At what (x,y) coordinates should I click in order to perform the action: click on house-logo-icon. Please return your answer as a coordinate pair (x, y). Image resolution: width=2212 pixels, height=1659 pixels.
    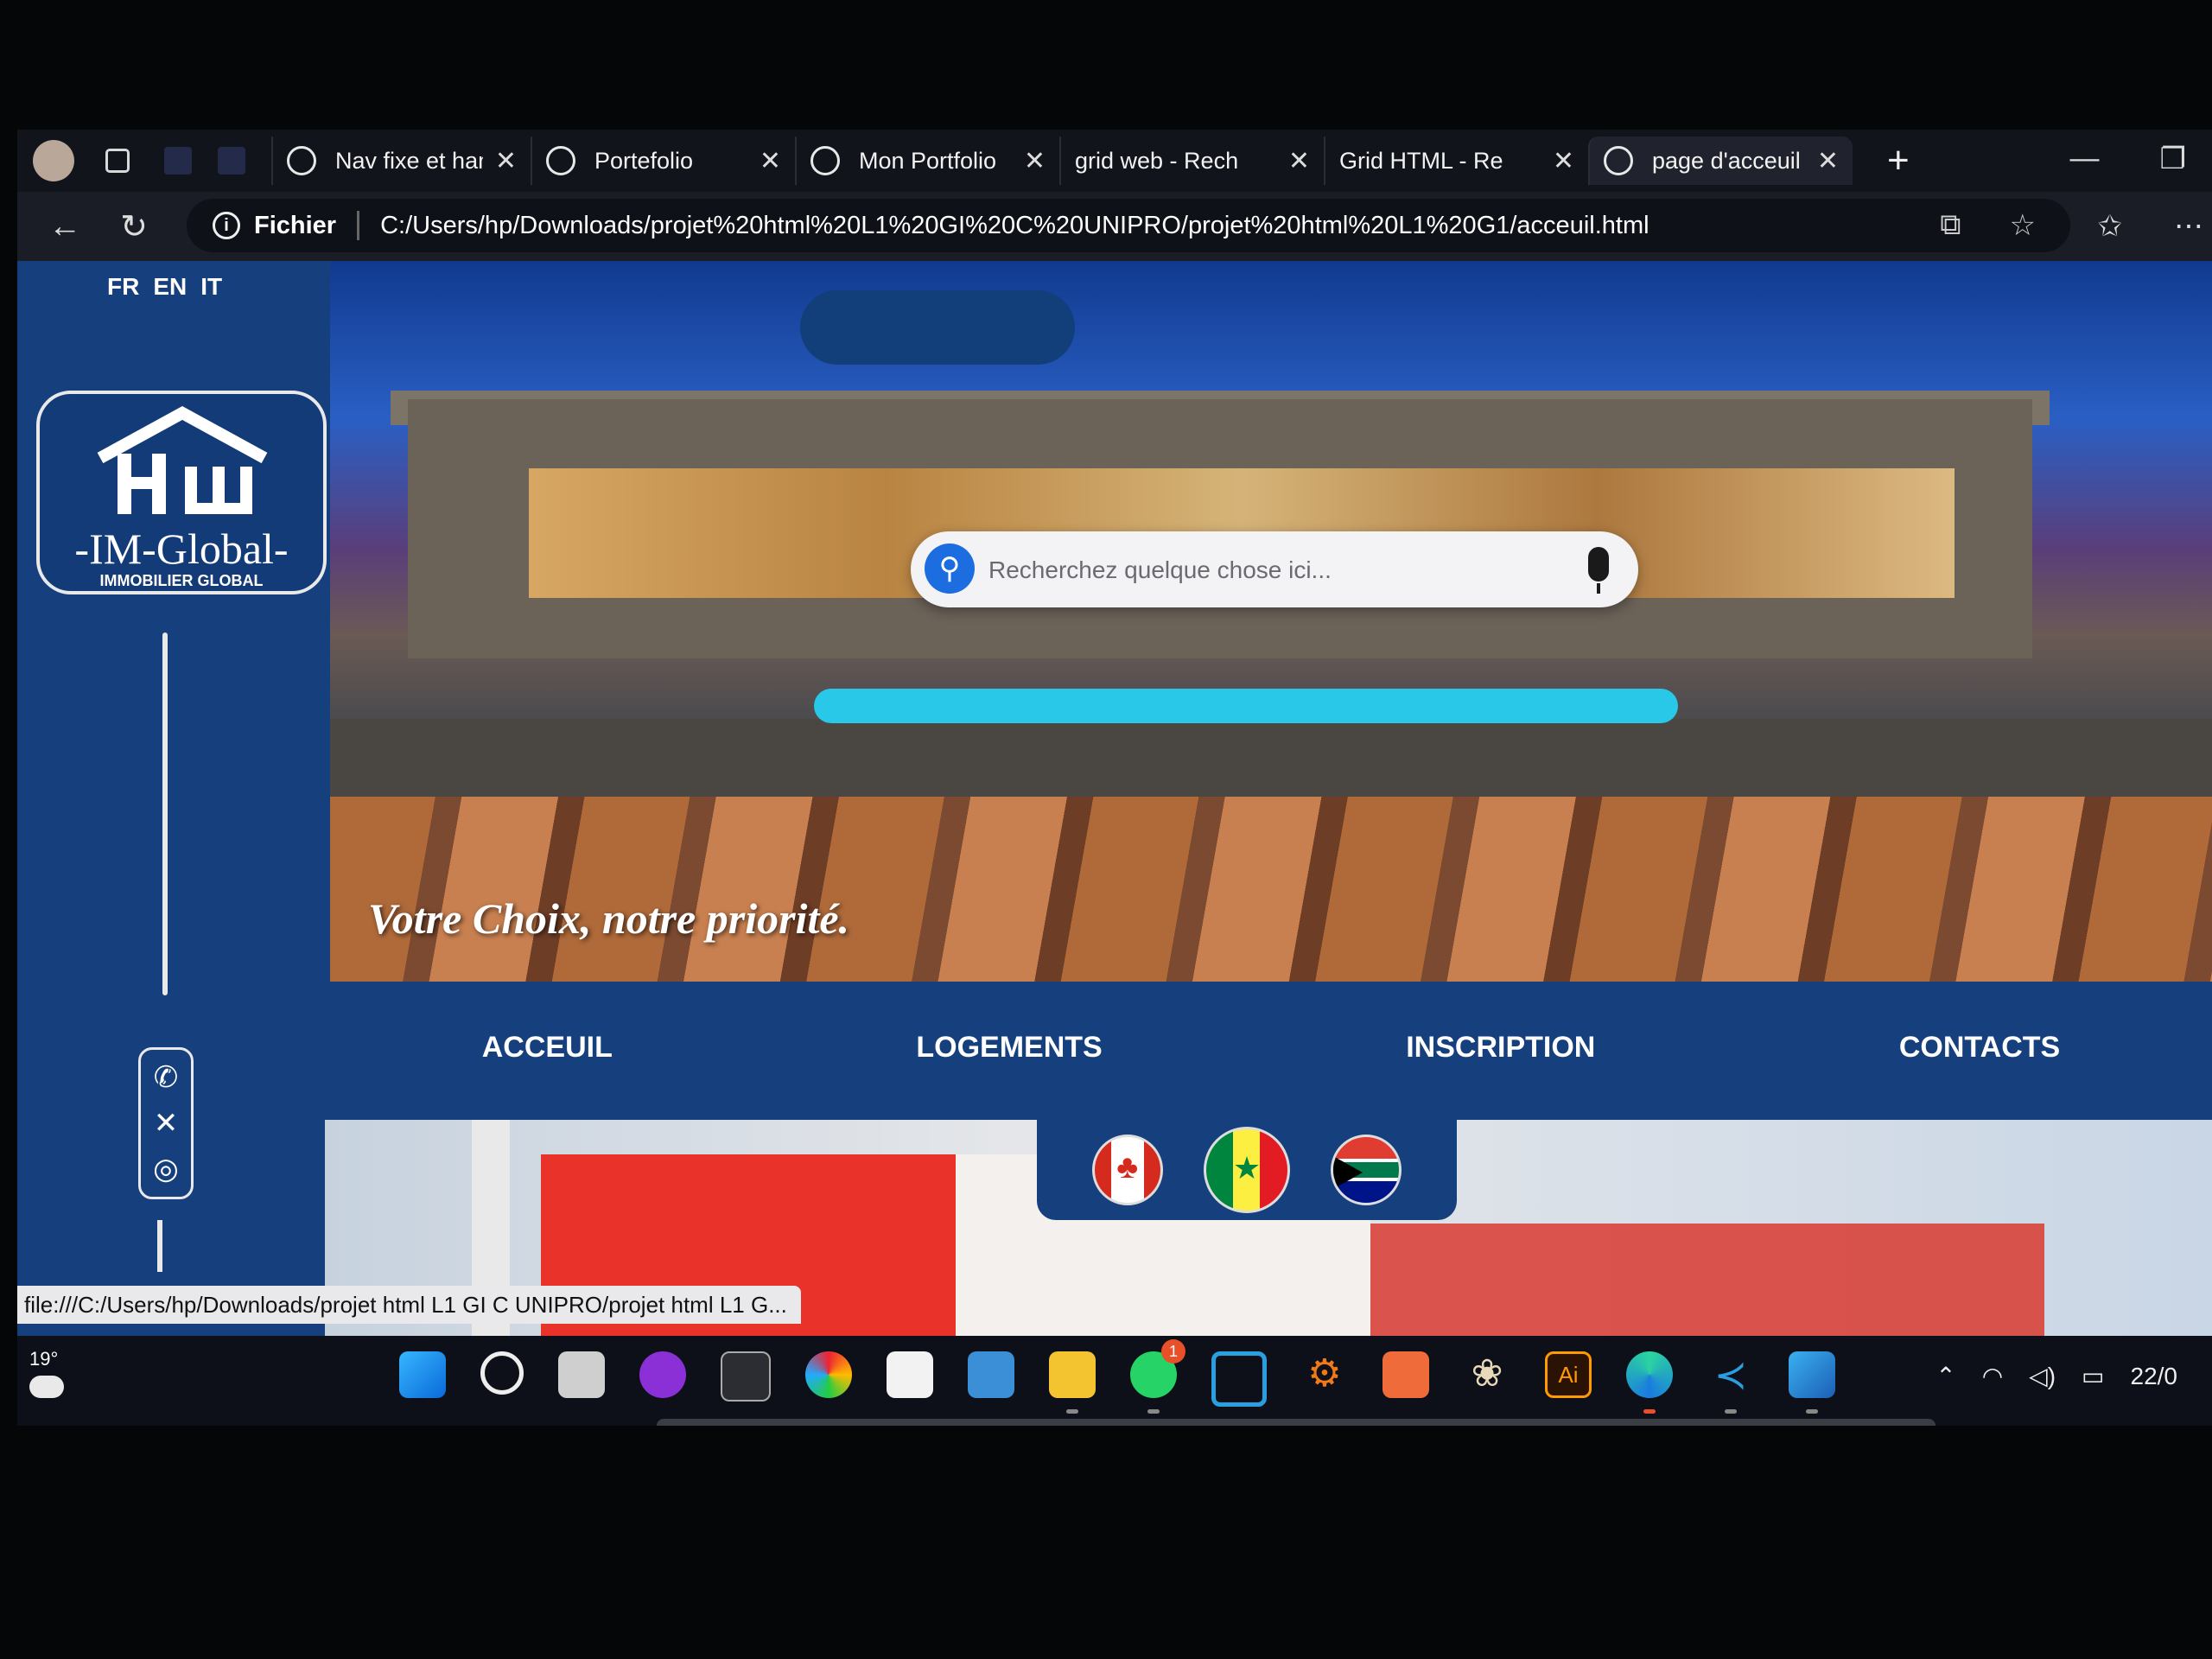
    Looking at the image, I should click on (182, 460).